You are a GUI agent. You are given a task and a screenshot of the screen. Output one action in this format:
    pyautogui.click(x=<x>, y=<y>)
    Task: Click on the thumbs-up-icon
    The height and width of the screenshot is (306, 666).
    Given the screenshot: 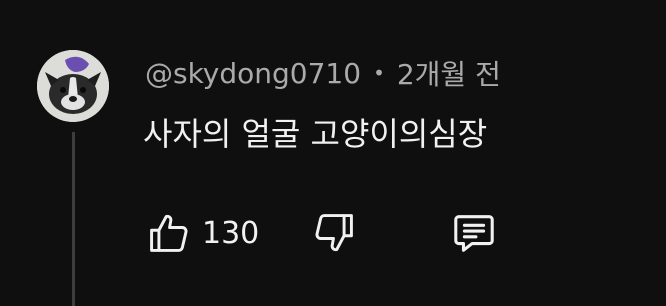 What is the action you would take?
    pyautogui.click(x=169, y=233)
    